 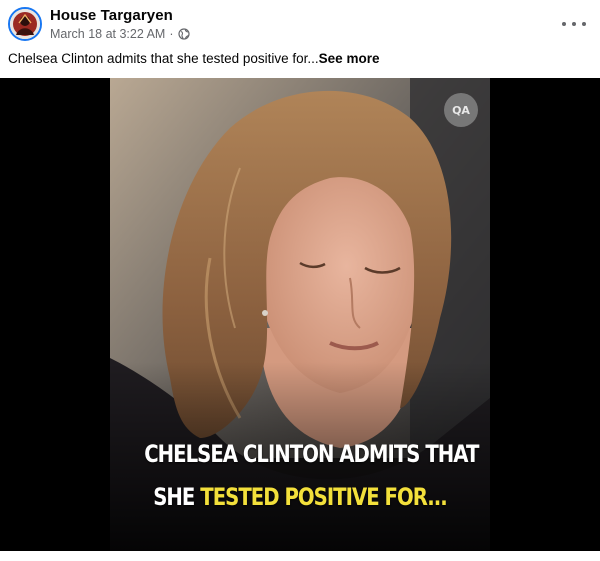 I want to click on see-more-link: See more, so click(x=349, y=58).